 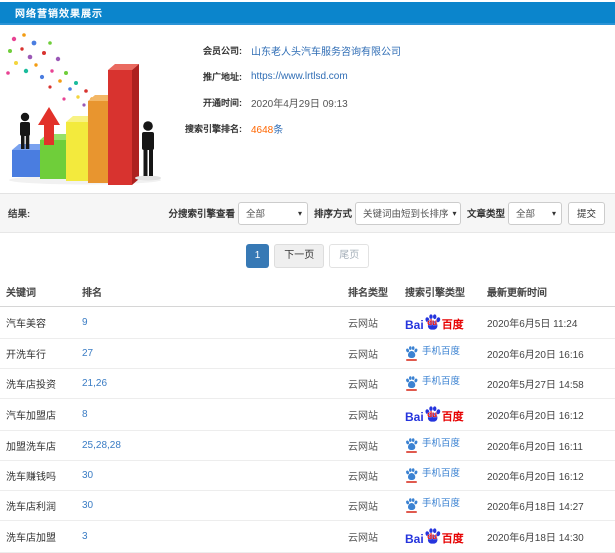 I want to click on keyword-cell: 开洗车行, so click(x=40, y=353).